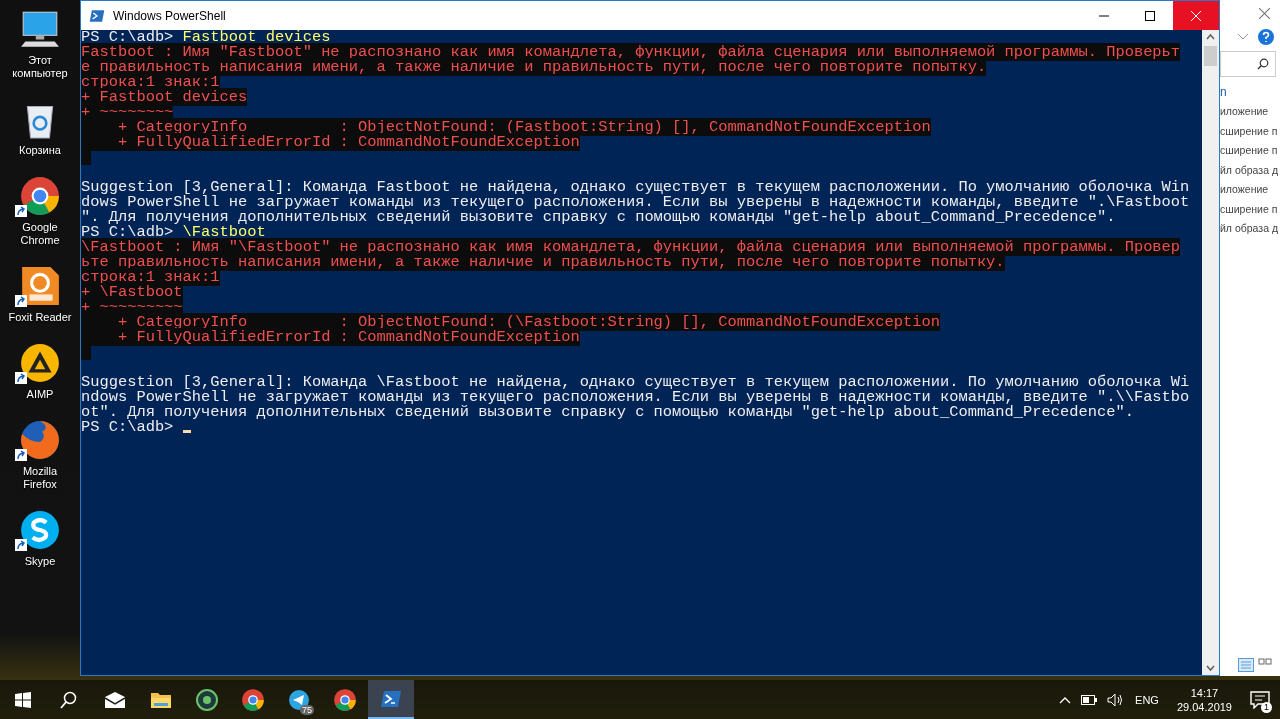 This screenshot has width=1280, height=719. Describe the element at coordinates (1248, 64) in the screenshot. I see `search-field` at that location.